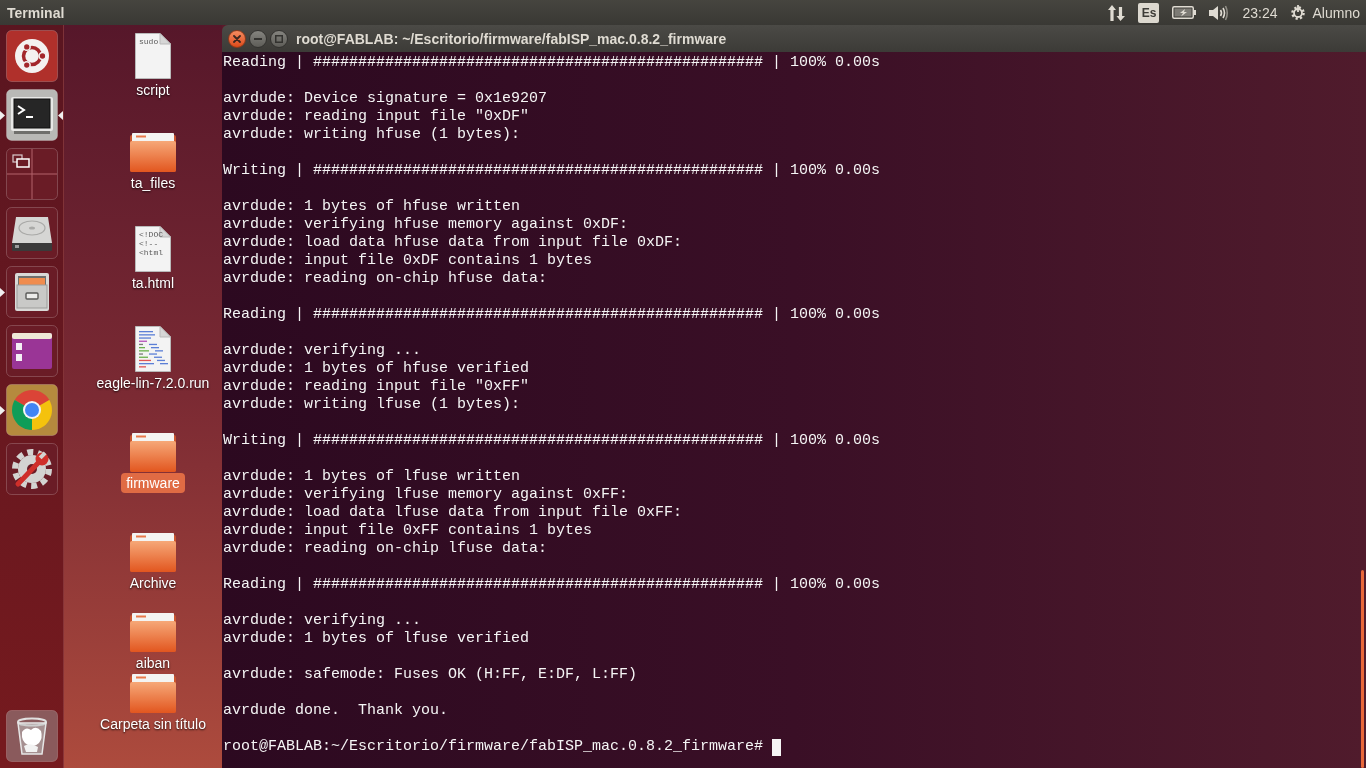  I want to click on terminal-line: avrdude: input file 0xDF contains 1 bytes, so click(408, 261).